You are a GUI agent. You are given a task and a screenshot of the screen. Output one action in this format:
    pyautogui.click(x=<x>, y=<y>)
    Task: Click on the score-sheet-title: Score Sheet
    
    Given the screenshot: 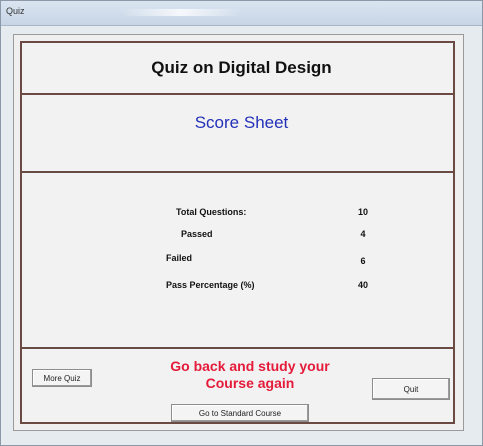 What is the action you would take?
    pyautogui.click(x=241, y=122)
    